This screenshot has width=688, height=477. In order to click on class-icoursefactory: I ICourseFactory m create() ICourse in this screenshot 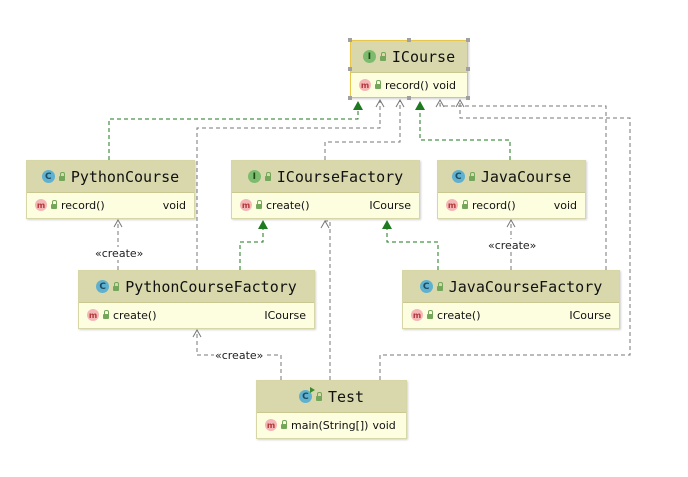, I will do `click(325, 189)`.